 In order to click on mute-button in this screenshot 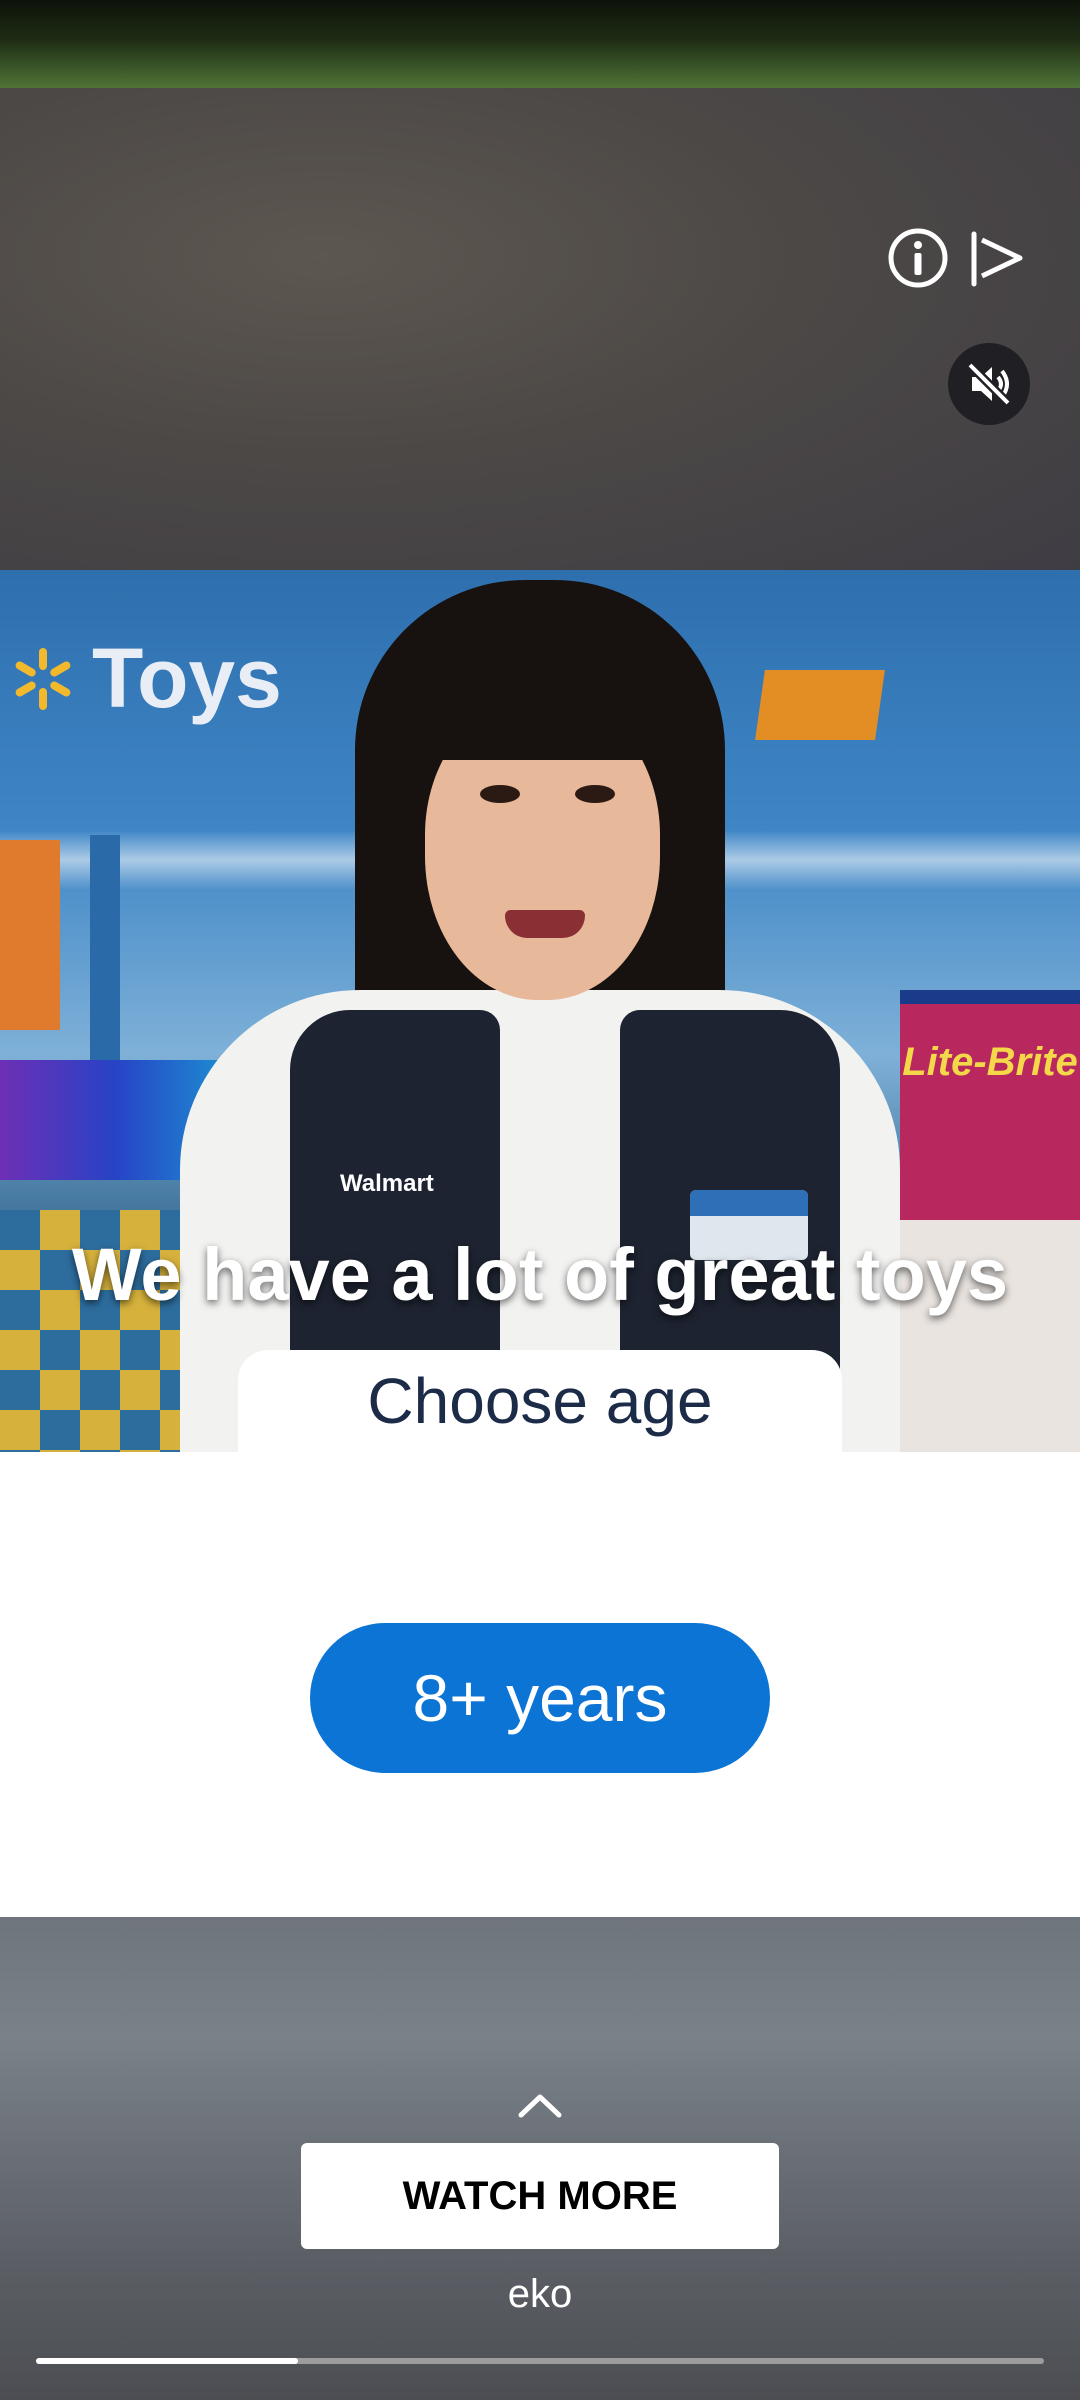, I will do `click(989, 384)`.